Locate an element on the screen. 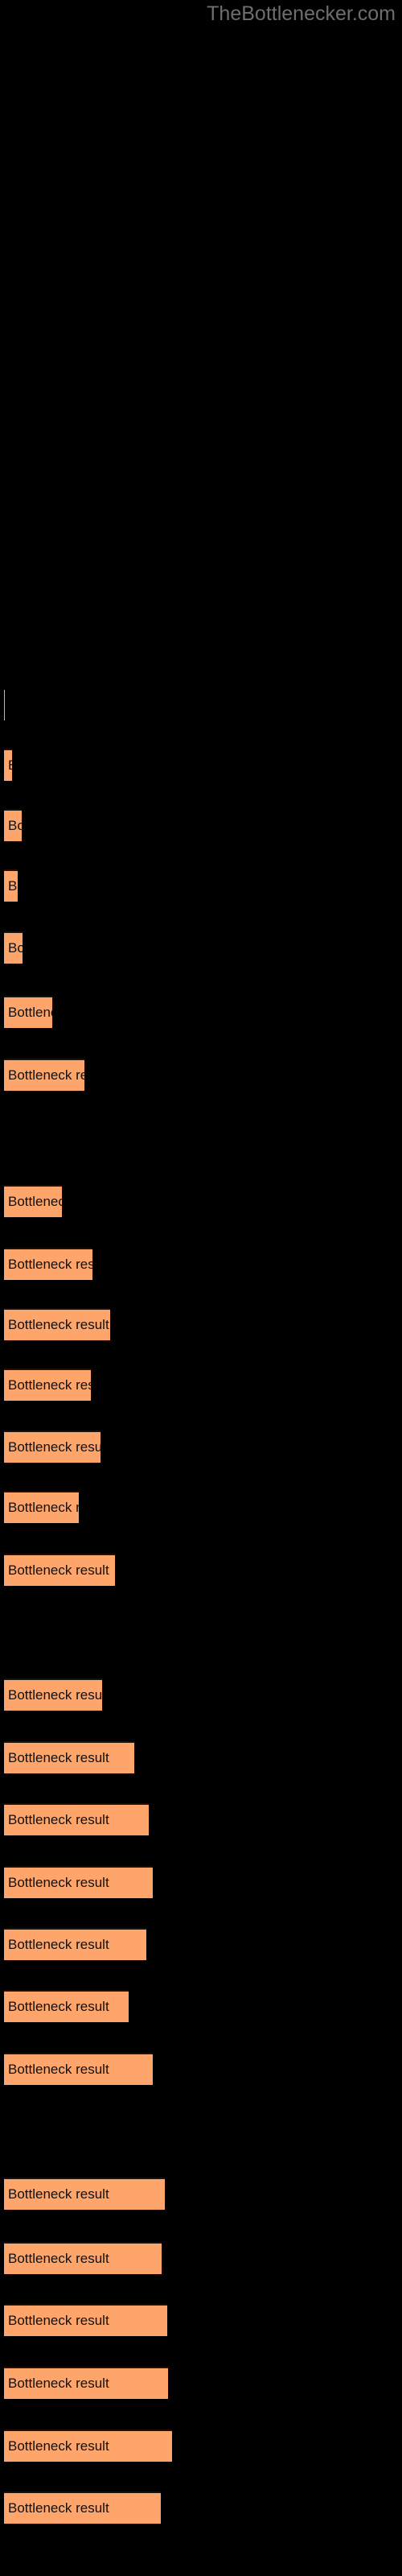 The image size is (402, 2576). bar-11: Bottleneck result is located at coordinates (47, 1384).